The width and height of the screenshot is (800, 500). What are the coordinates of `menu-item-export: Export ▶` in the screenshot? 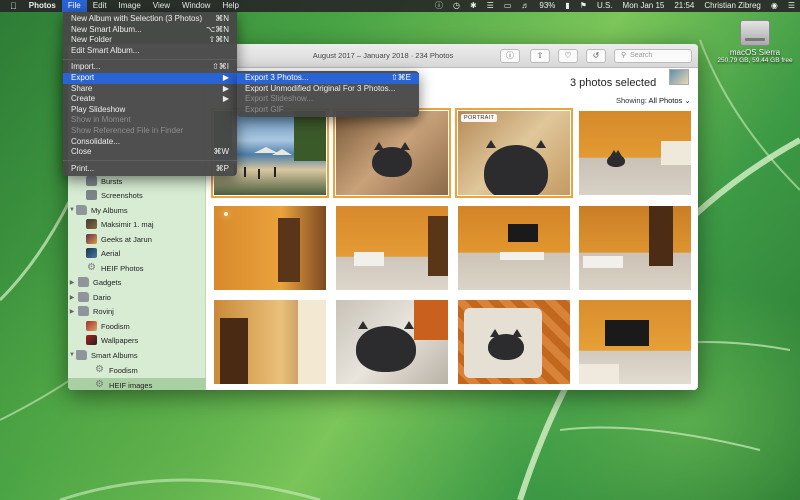 It's located at (150, 78).